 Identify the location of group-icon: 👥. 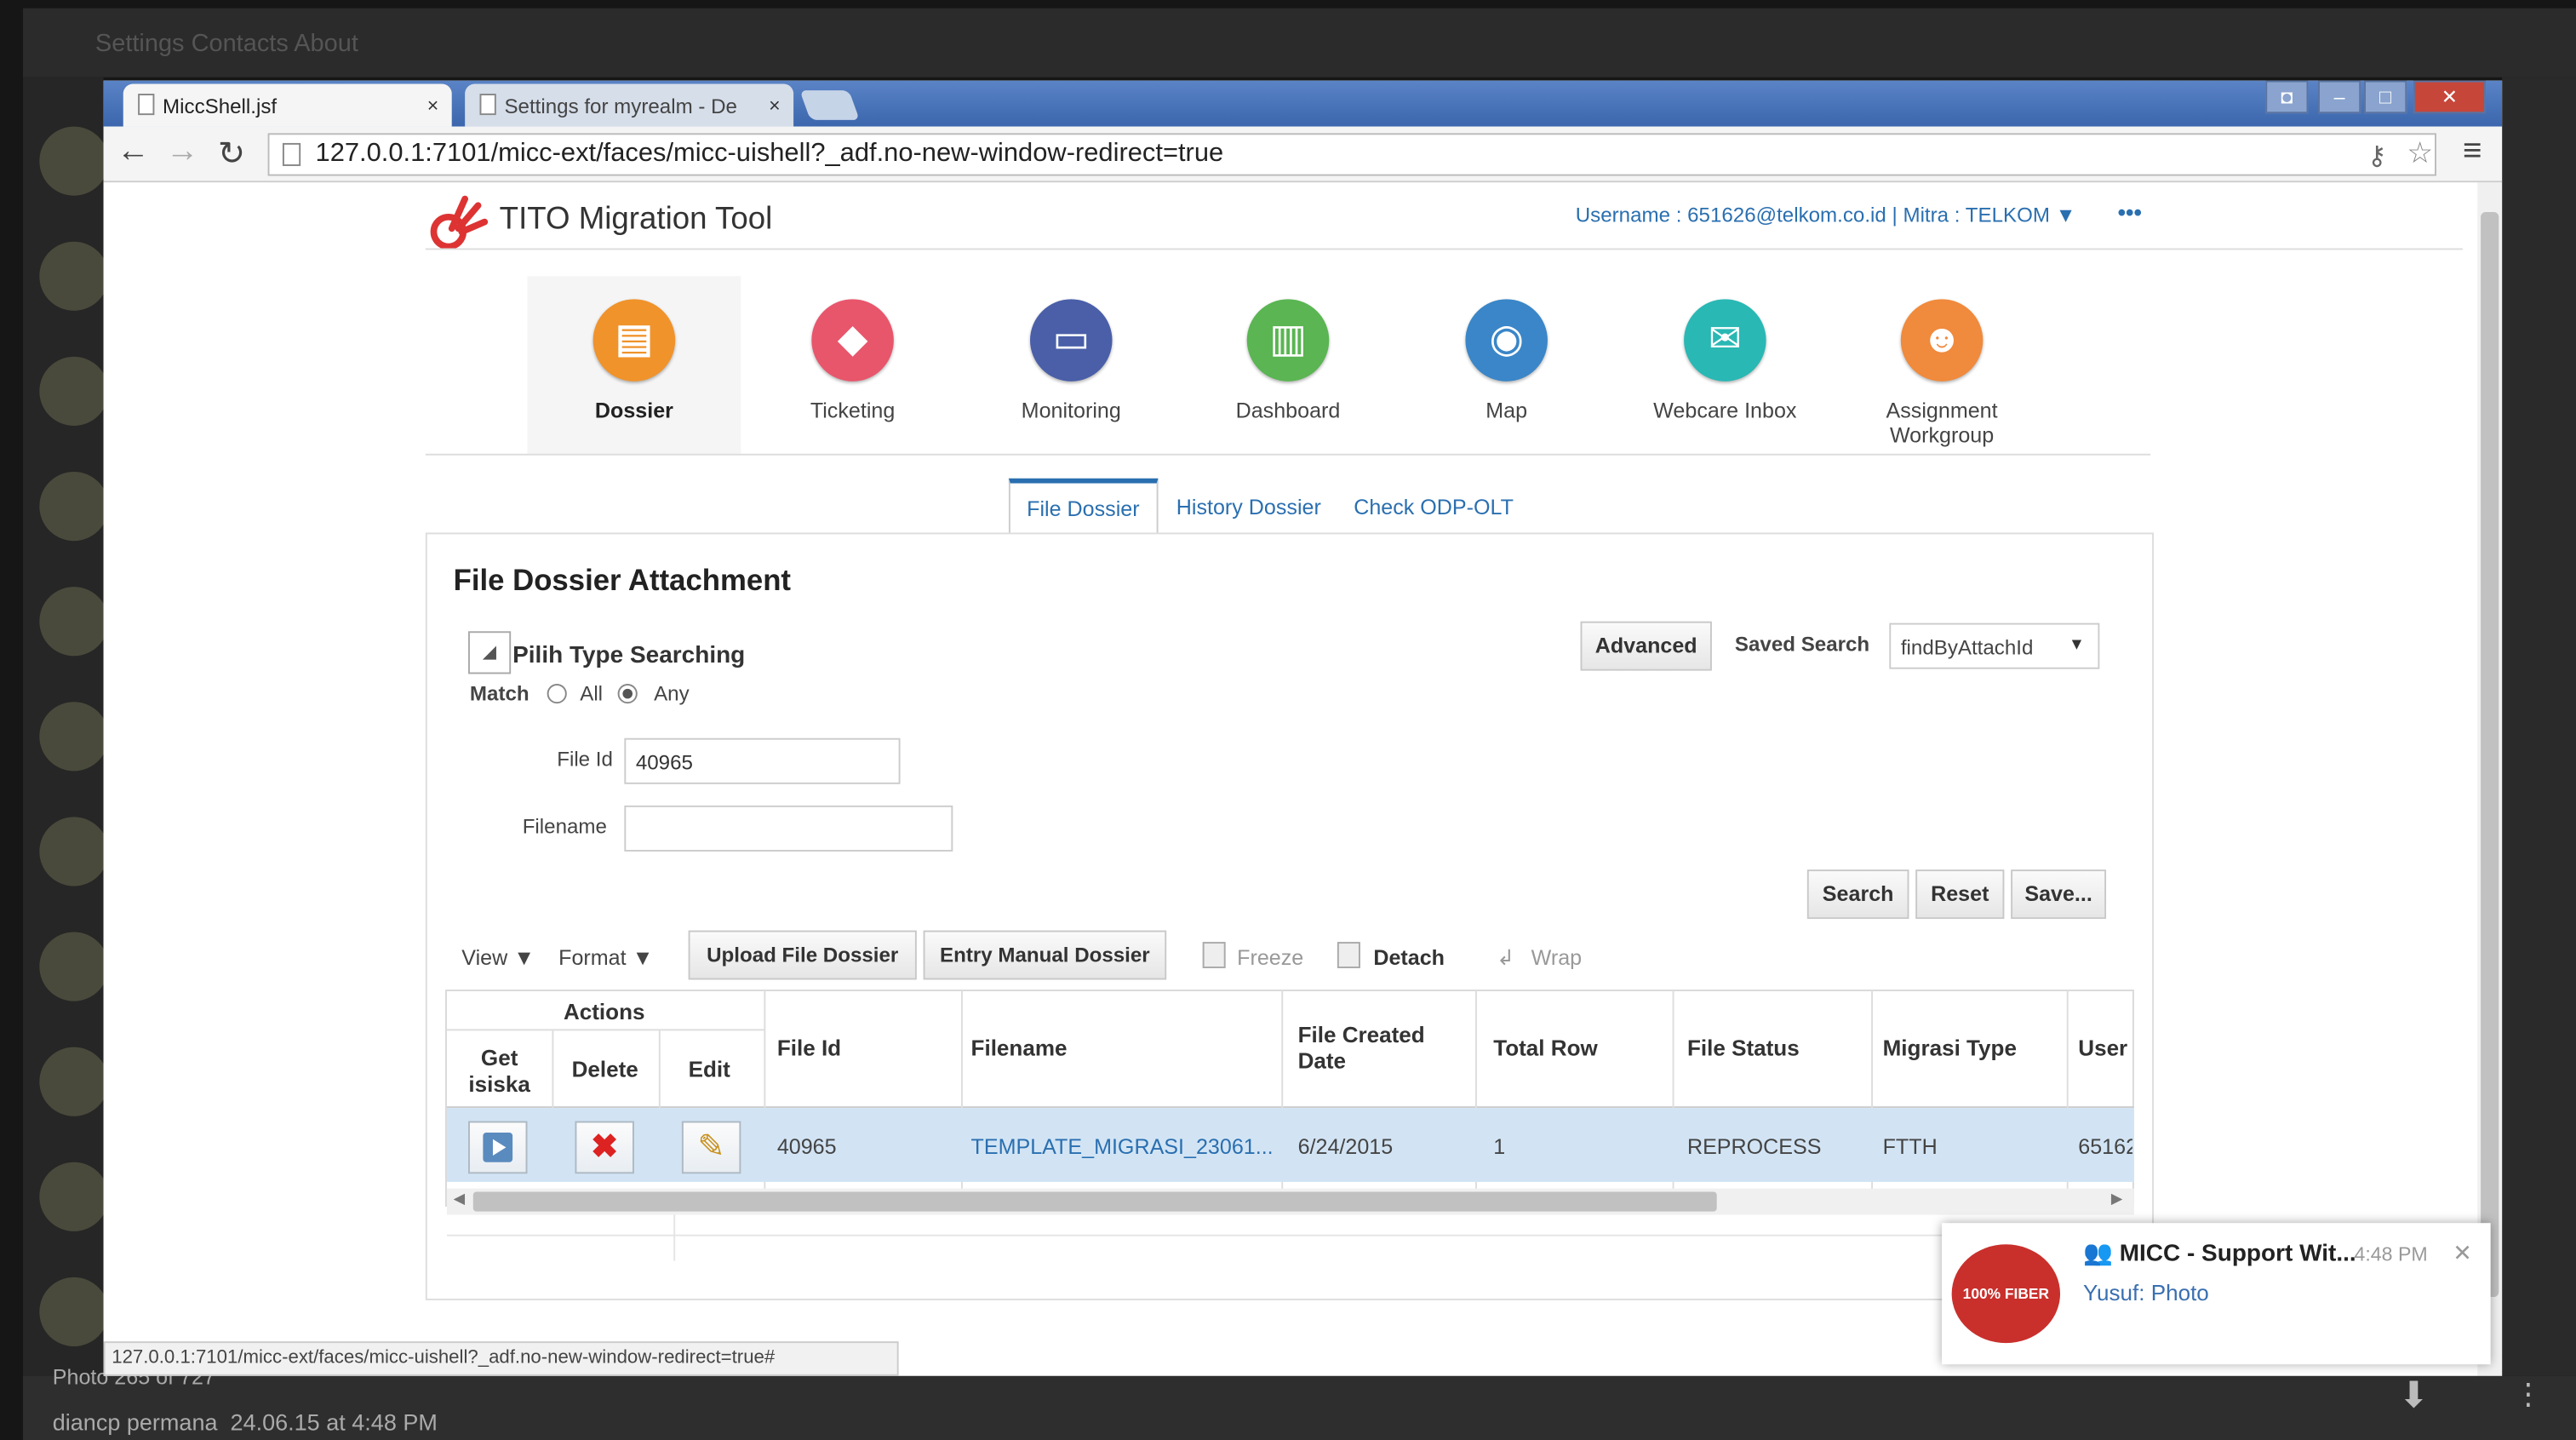
(2098, 1254).